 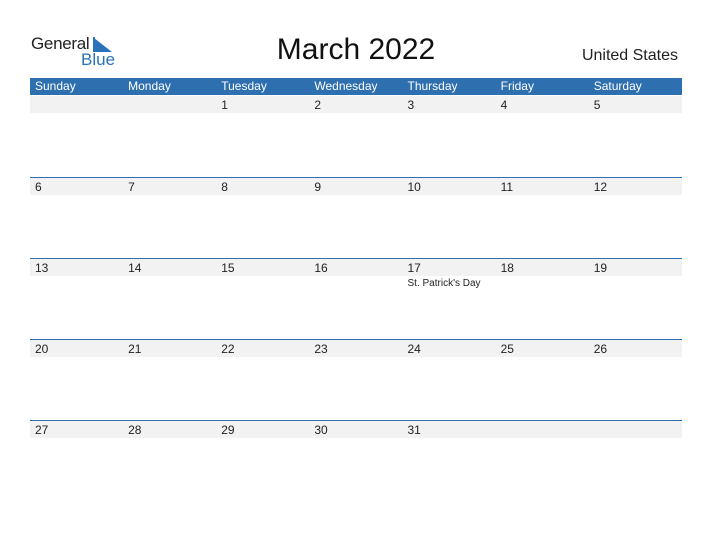 What do you see at coordinates (356, 218) in the screenshot?
I see `week-row: 6 7 8 9 10 11 12` at bounding box center [356, 218].